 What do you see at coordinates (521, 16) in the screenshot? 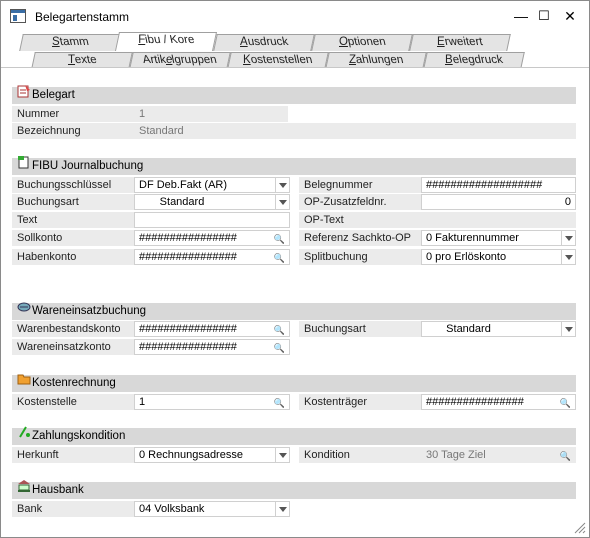
I see `minimize-button: —` at bounding box center [521, 16].